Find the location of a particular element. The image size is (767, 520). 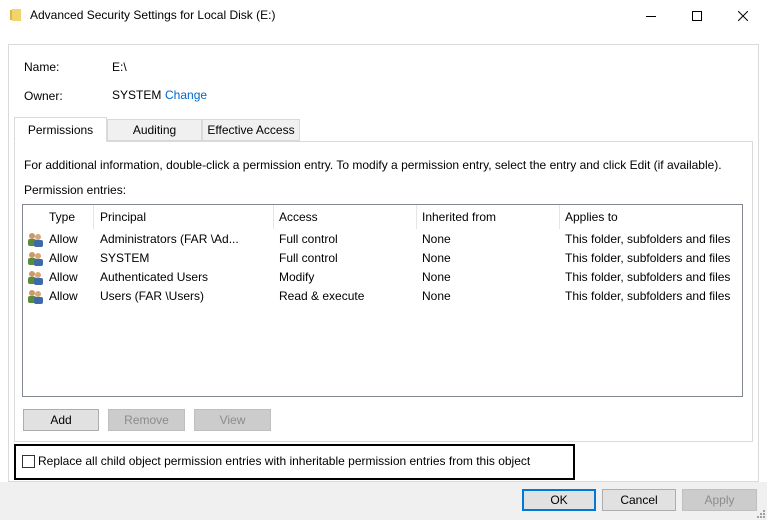

tab-effective-access: Effective Access is located at coordinates (251, 130).